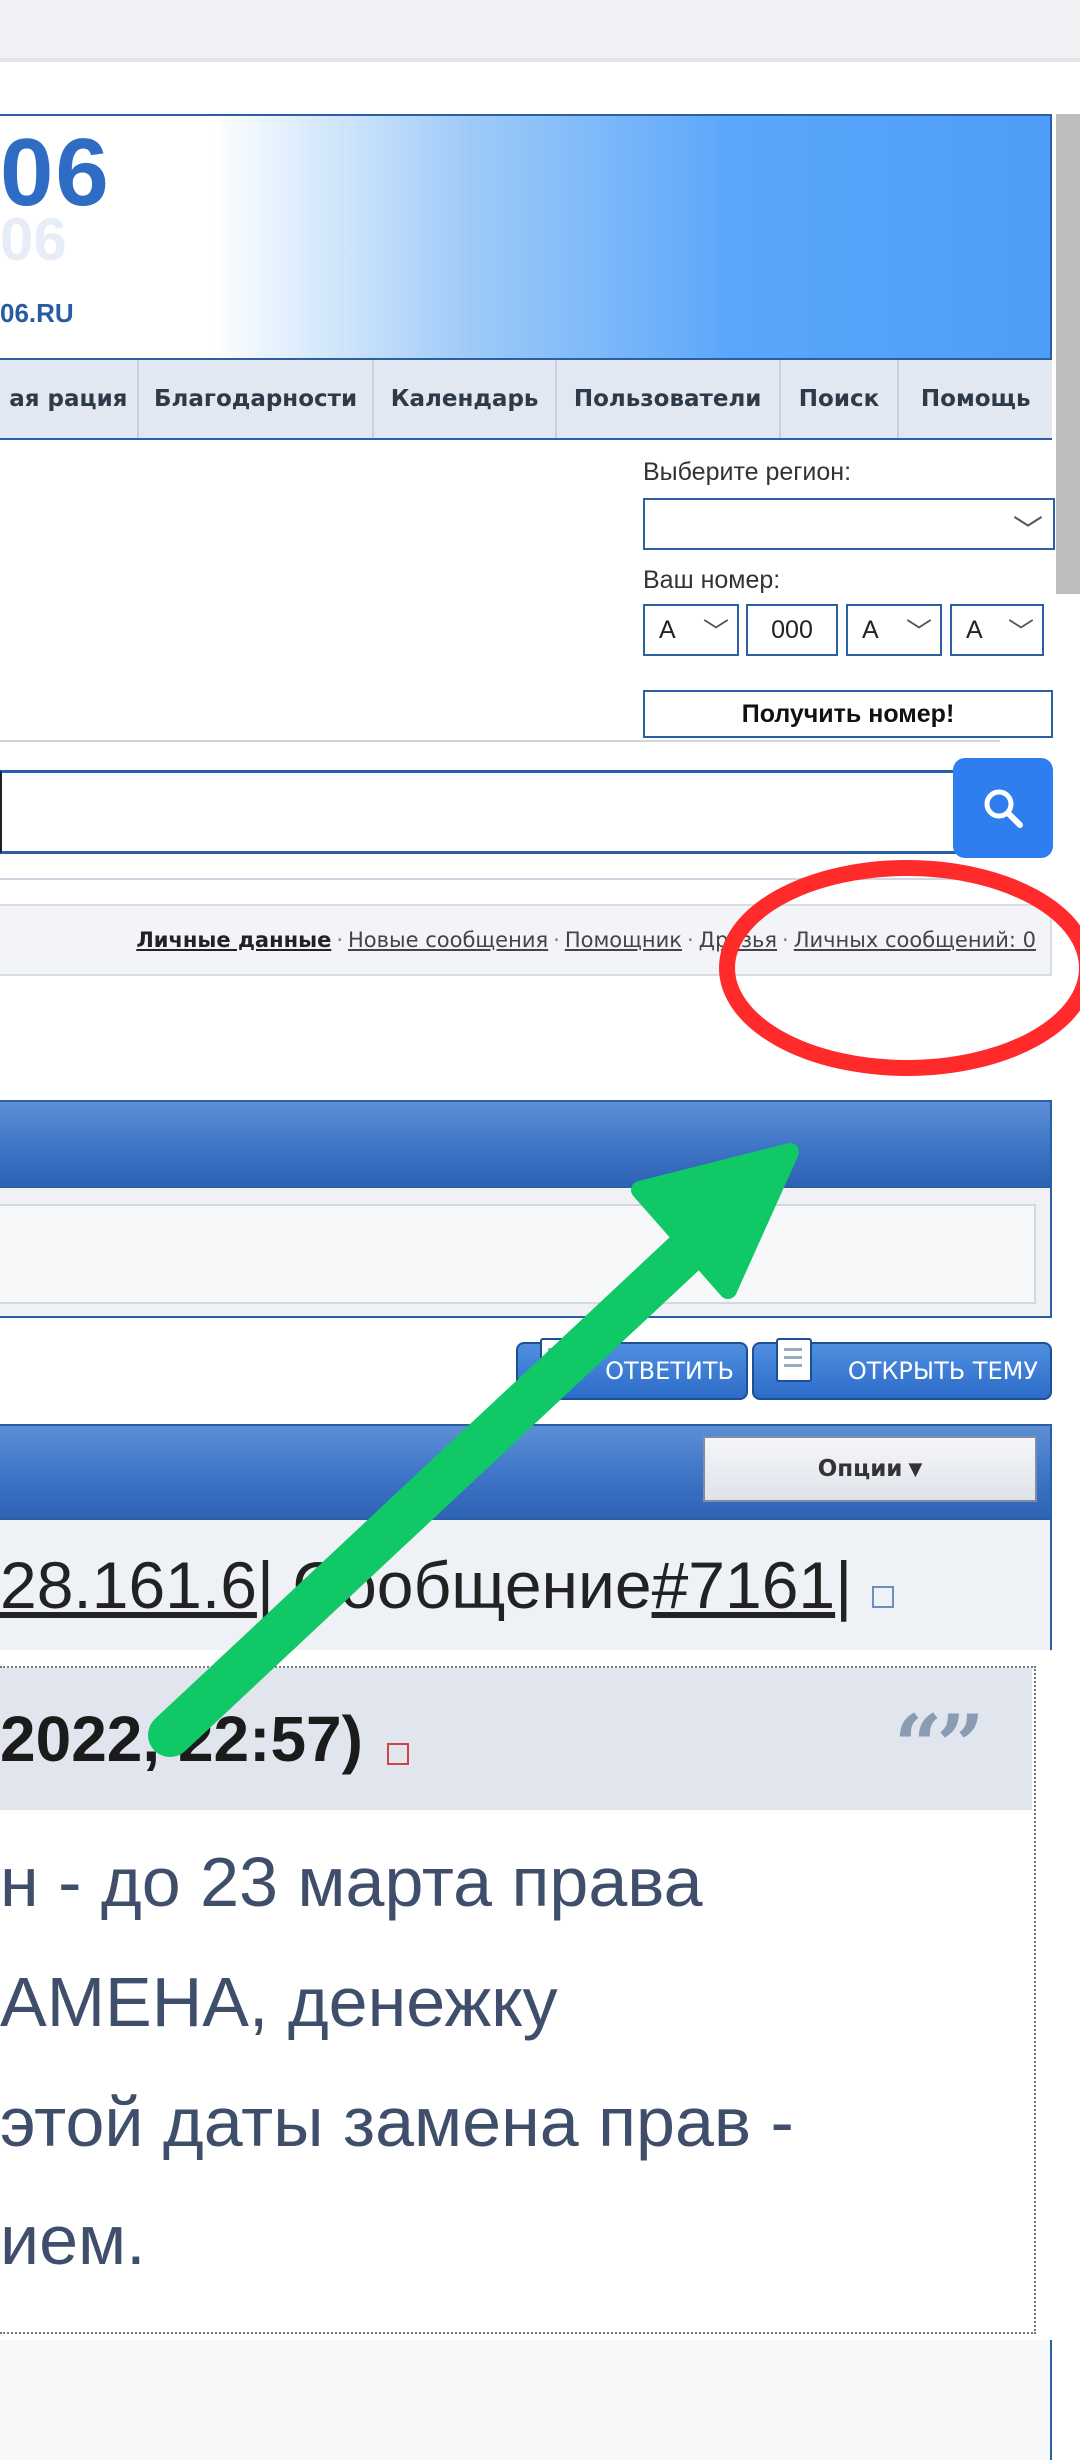 Image resolution: width=1080 pixels, height=2460 pixels. I want to click on get-number-button: Получить номер!, so click(848, 714).